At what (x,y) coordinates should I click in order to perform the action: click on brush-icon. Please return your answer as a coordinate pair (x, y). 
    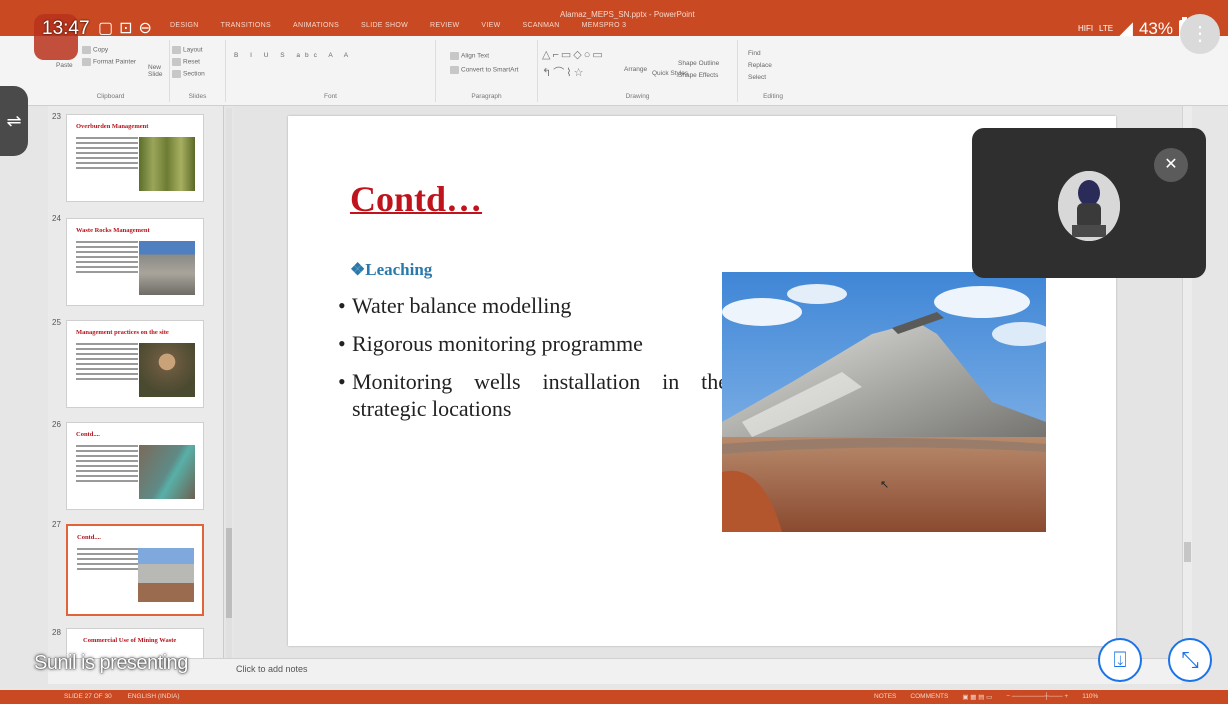
    Looking at the image, I should click on (86, 62).